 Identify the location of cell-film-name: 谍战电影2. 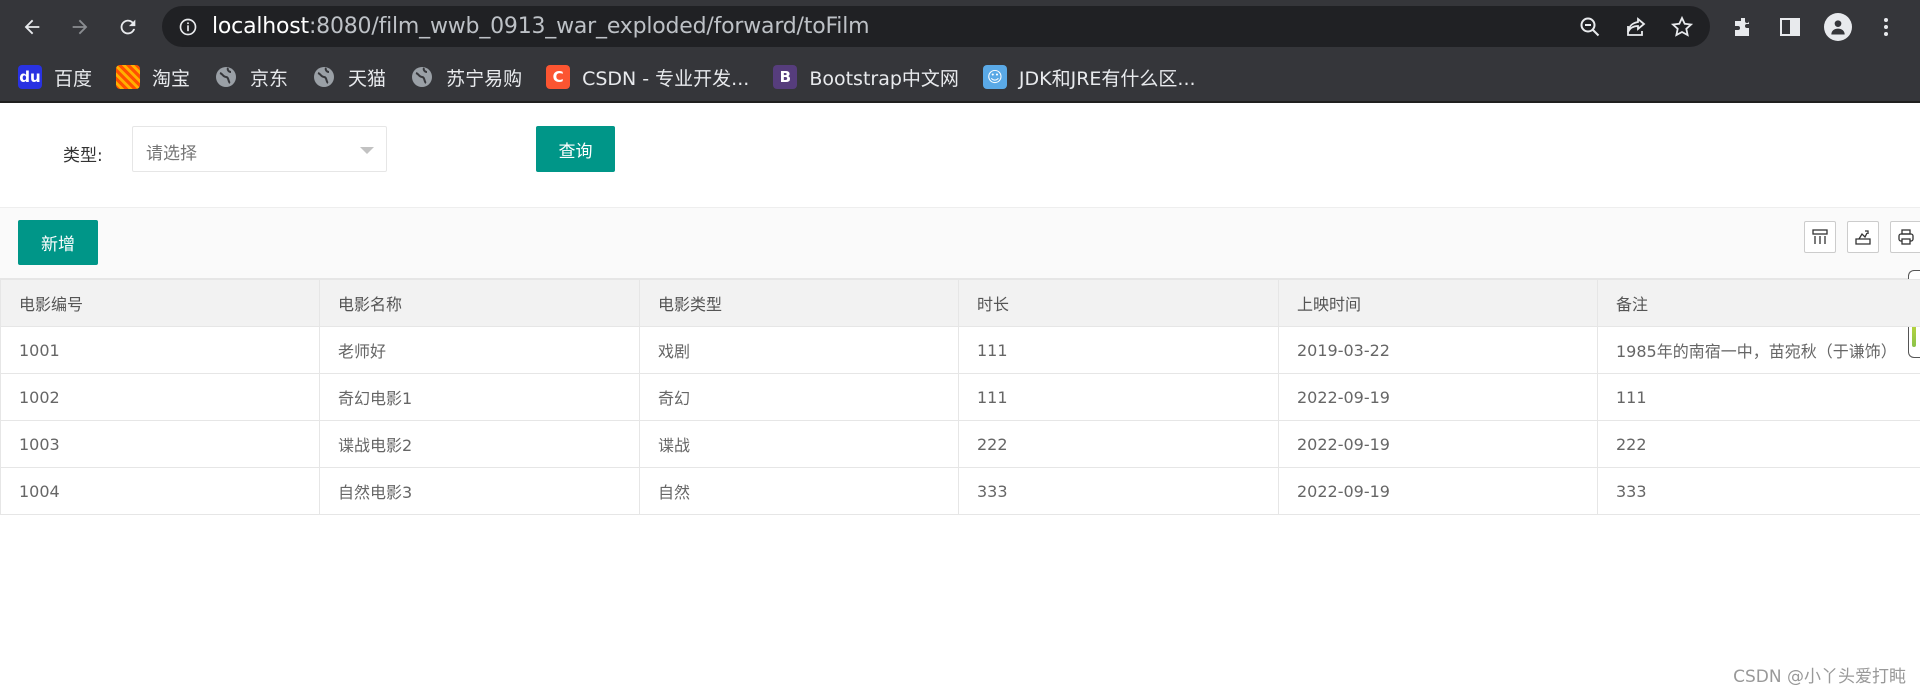
(479, 444).